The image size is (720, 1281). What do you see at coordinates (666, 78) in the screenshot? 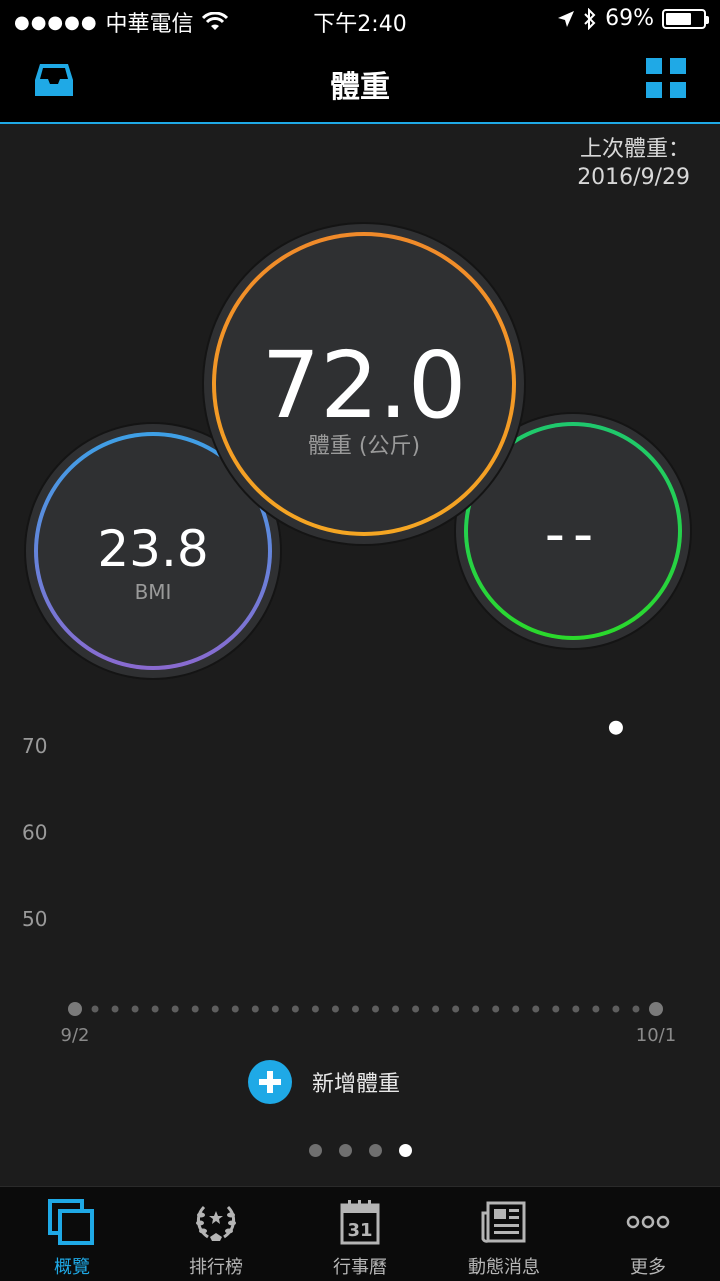
I see `grid-icon` at bounding box center [666, 78].